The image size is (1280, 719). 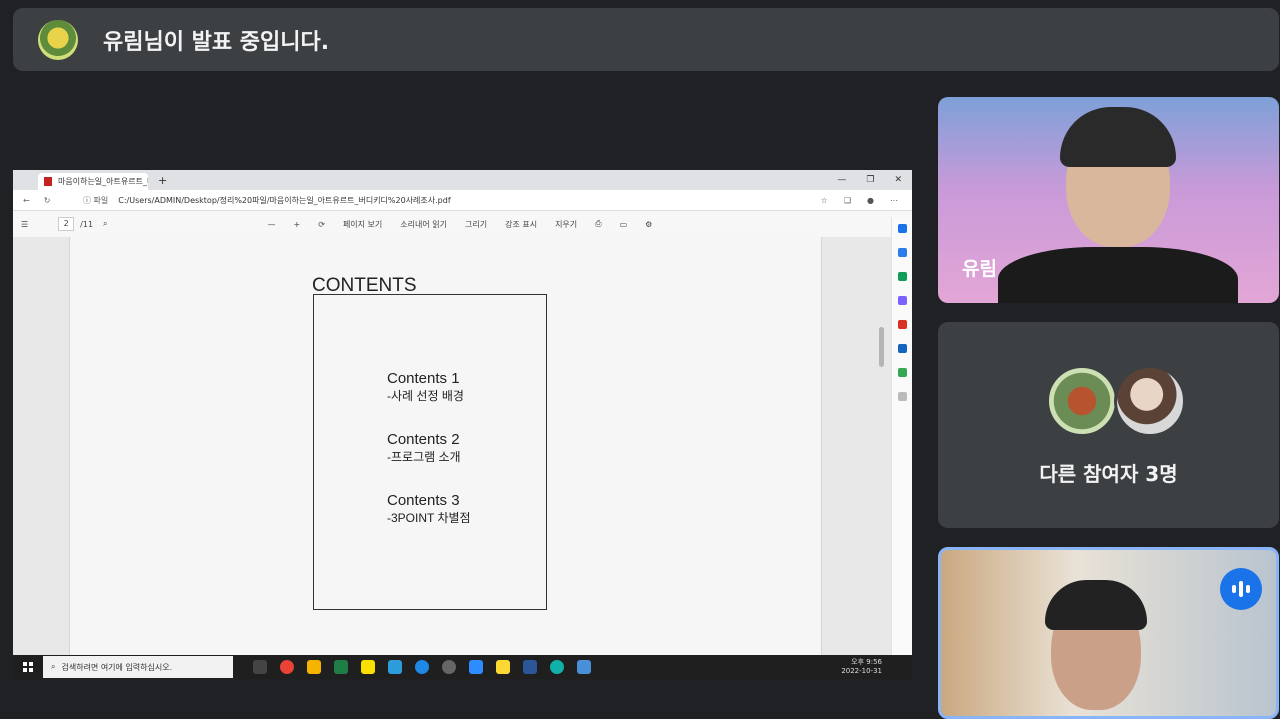 I want to click on excel-icon, so click(x=341, y=667).